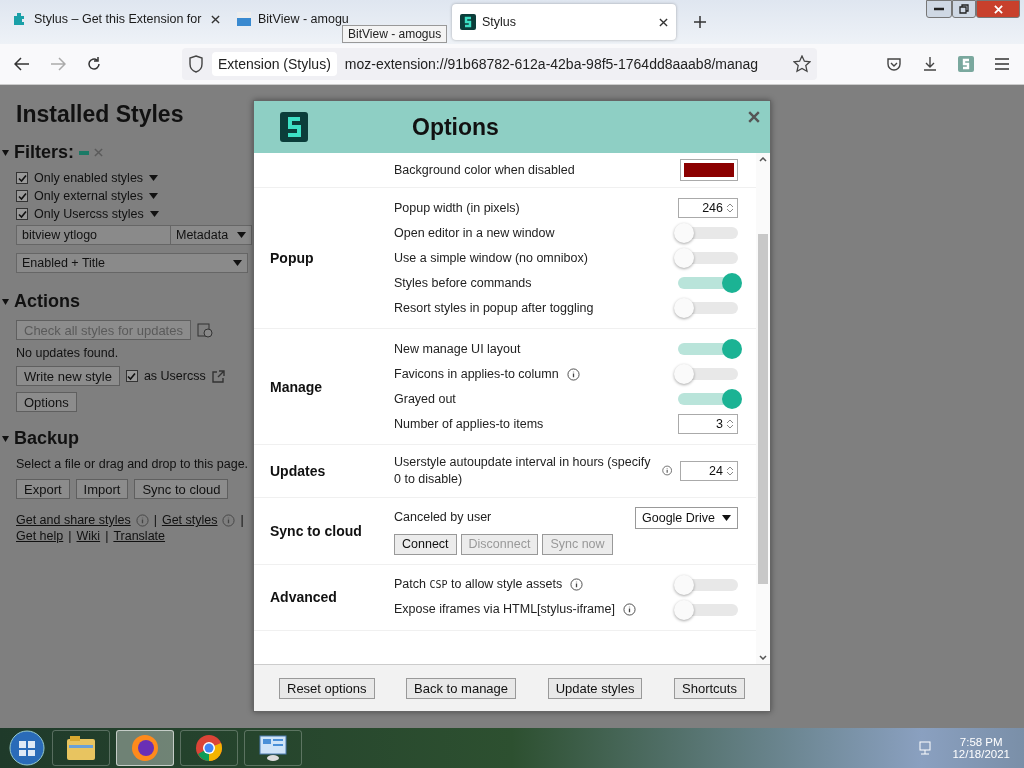  What do you see at coordinates (68, 376) in the screenshot?
I see `write-style-button: Write new style` at bounding box center [68, 376].